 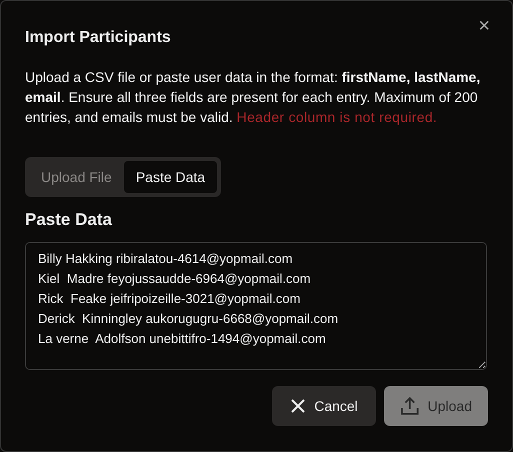 I want to click on close-icon, so click(x=298, y=406).